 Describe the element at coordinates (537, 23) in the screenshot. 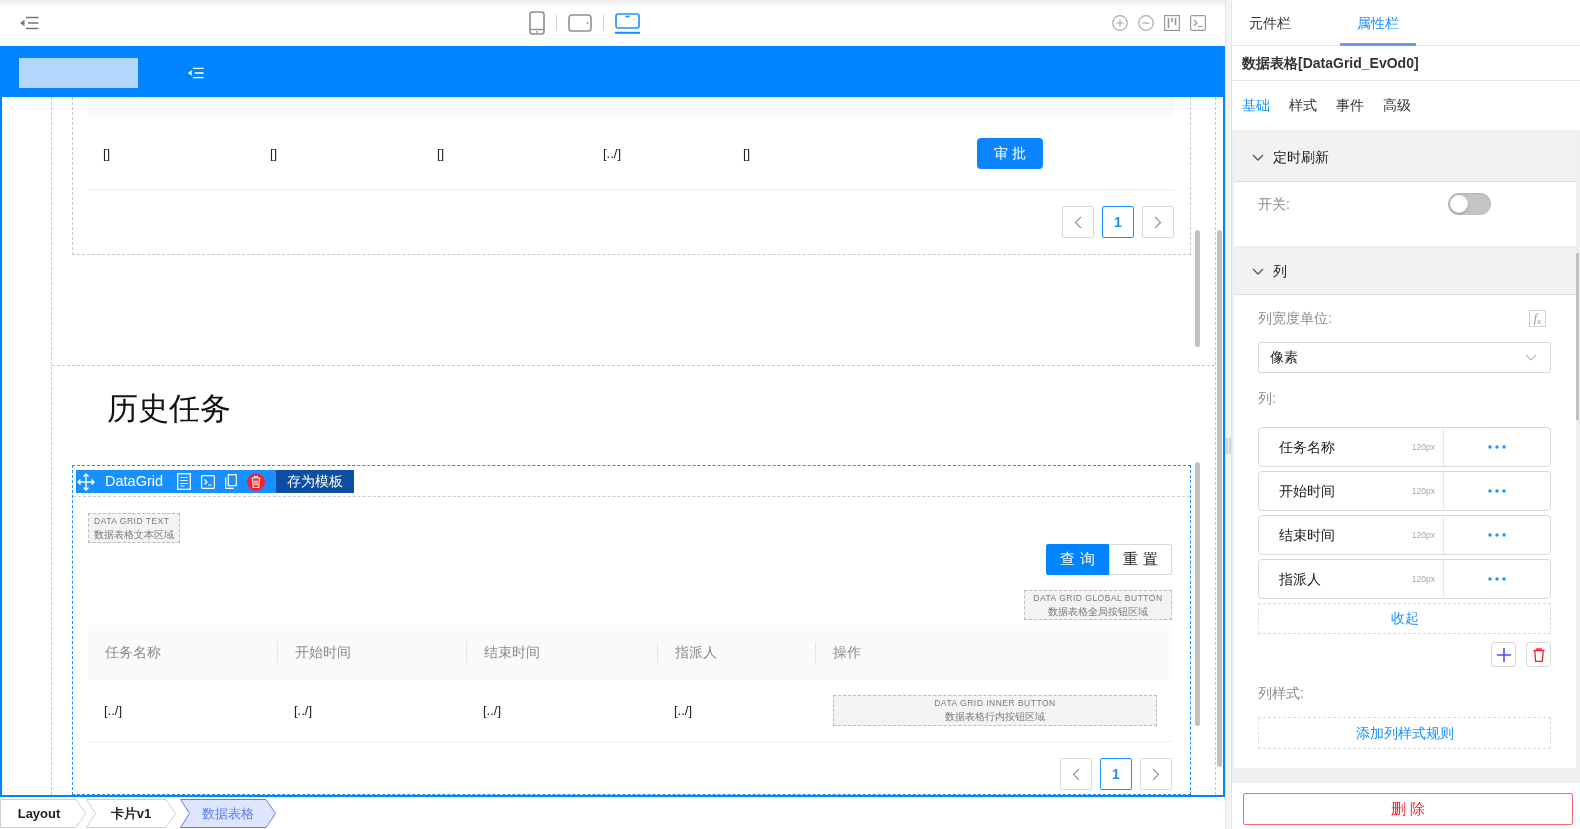

I see `phone-icon` at that location.